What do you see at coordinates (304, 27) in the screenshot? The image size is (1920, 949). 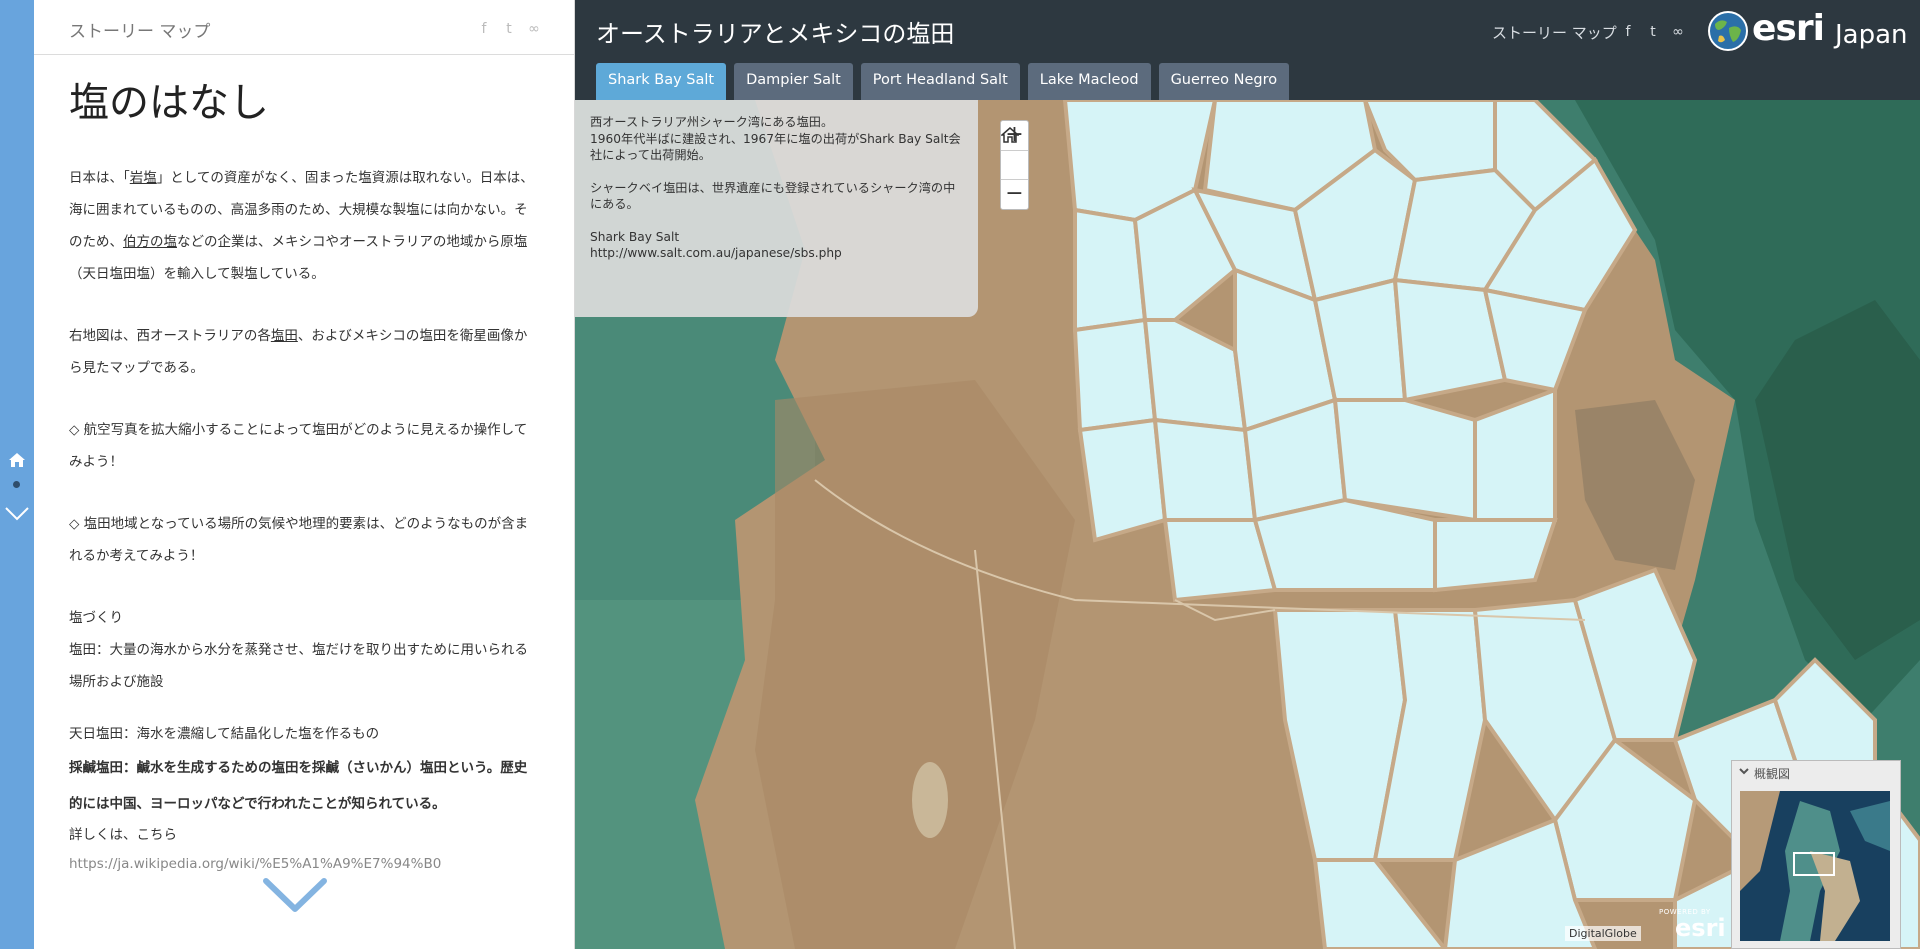 I see `side-panel-header: ストーリー マップ f t ∞` at bounding box center [304, 27].